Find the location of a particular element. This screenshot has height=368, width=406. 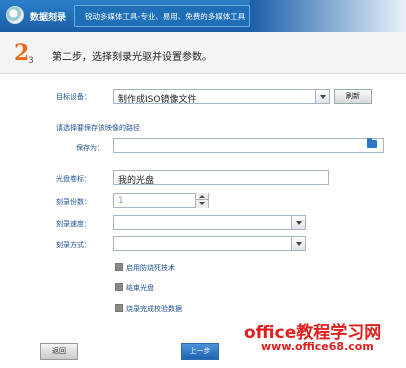

save-as-label: 保存为： is located at coordinates (90, 148).